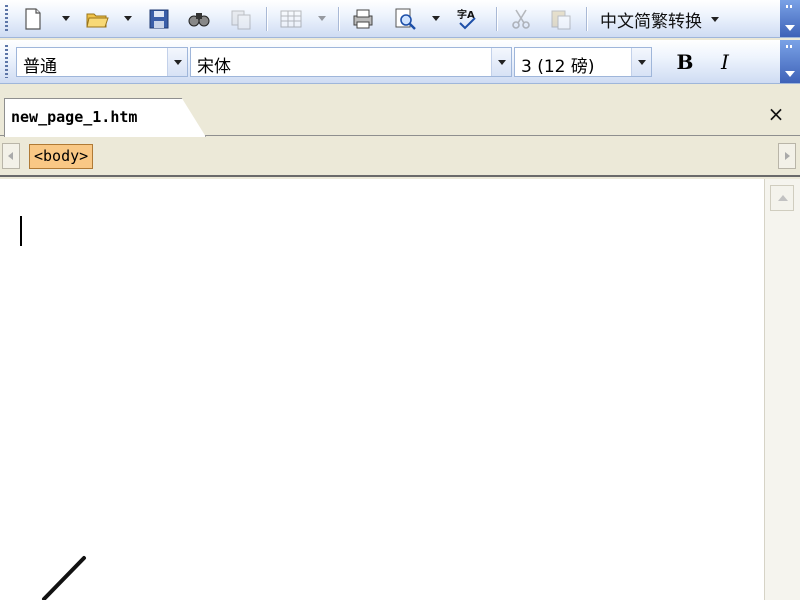 This screenshot has width=800, height=600. I want to click on tag-scroll-right-button, so click(787, 156).